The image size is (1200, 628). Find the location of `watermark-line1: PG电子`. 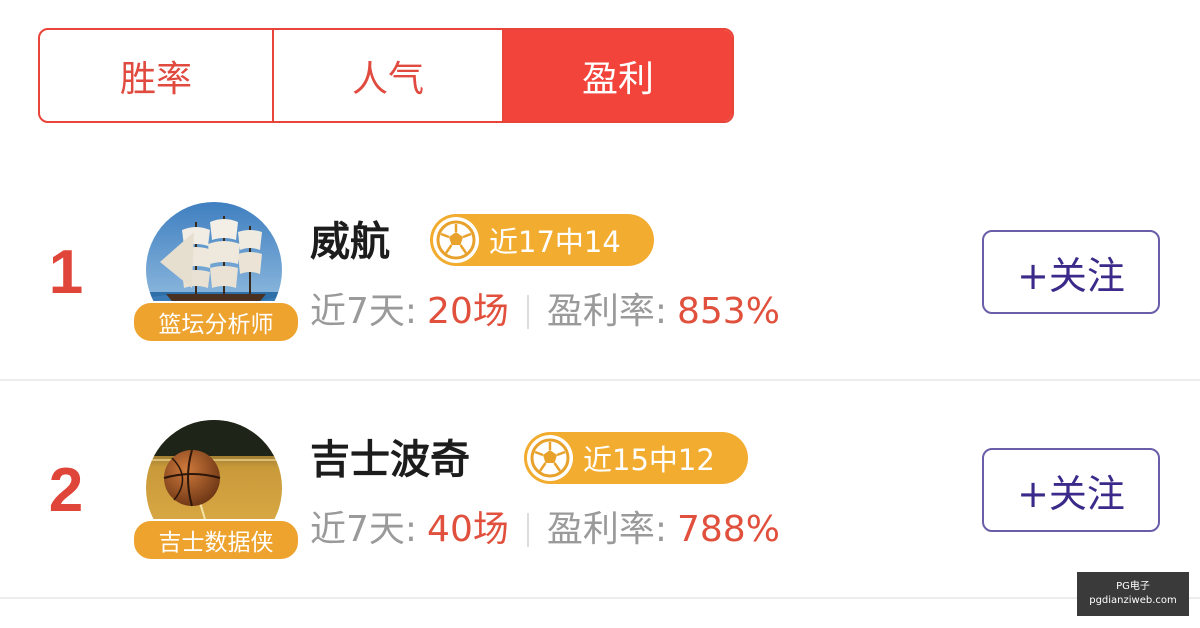

watermark-line1: PG电子 is located at coordinates (1133, 586).